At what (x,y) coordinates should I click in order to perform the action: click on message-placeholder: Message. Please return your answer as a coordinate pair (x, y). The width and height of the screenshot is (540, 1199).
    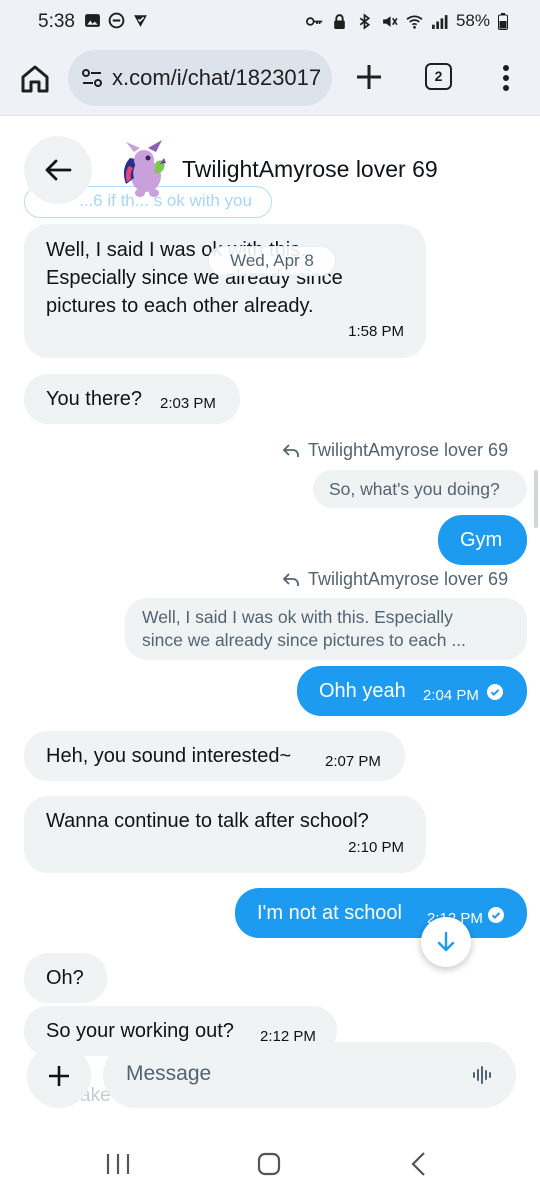
    Looking at the image, I should click on (169, 1073).